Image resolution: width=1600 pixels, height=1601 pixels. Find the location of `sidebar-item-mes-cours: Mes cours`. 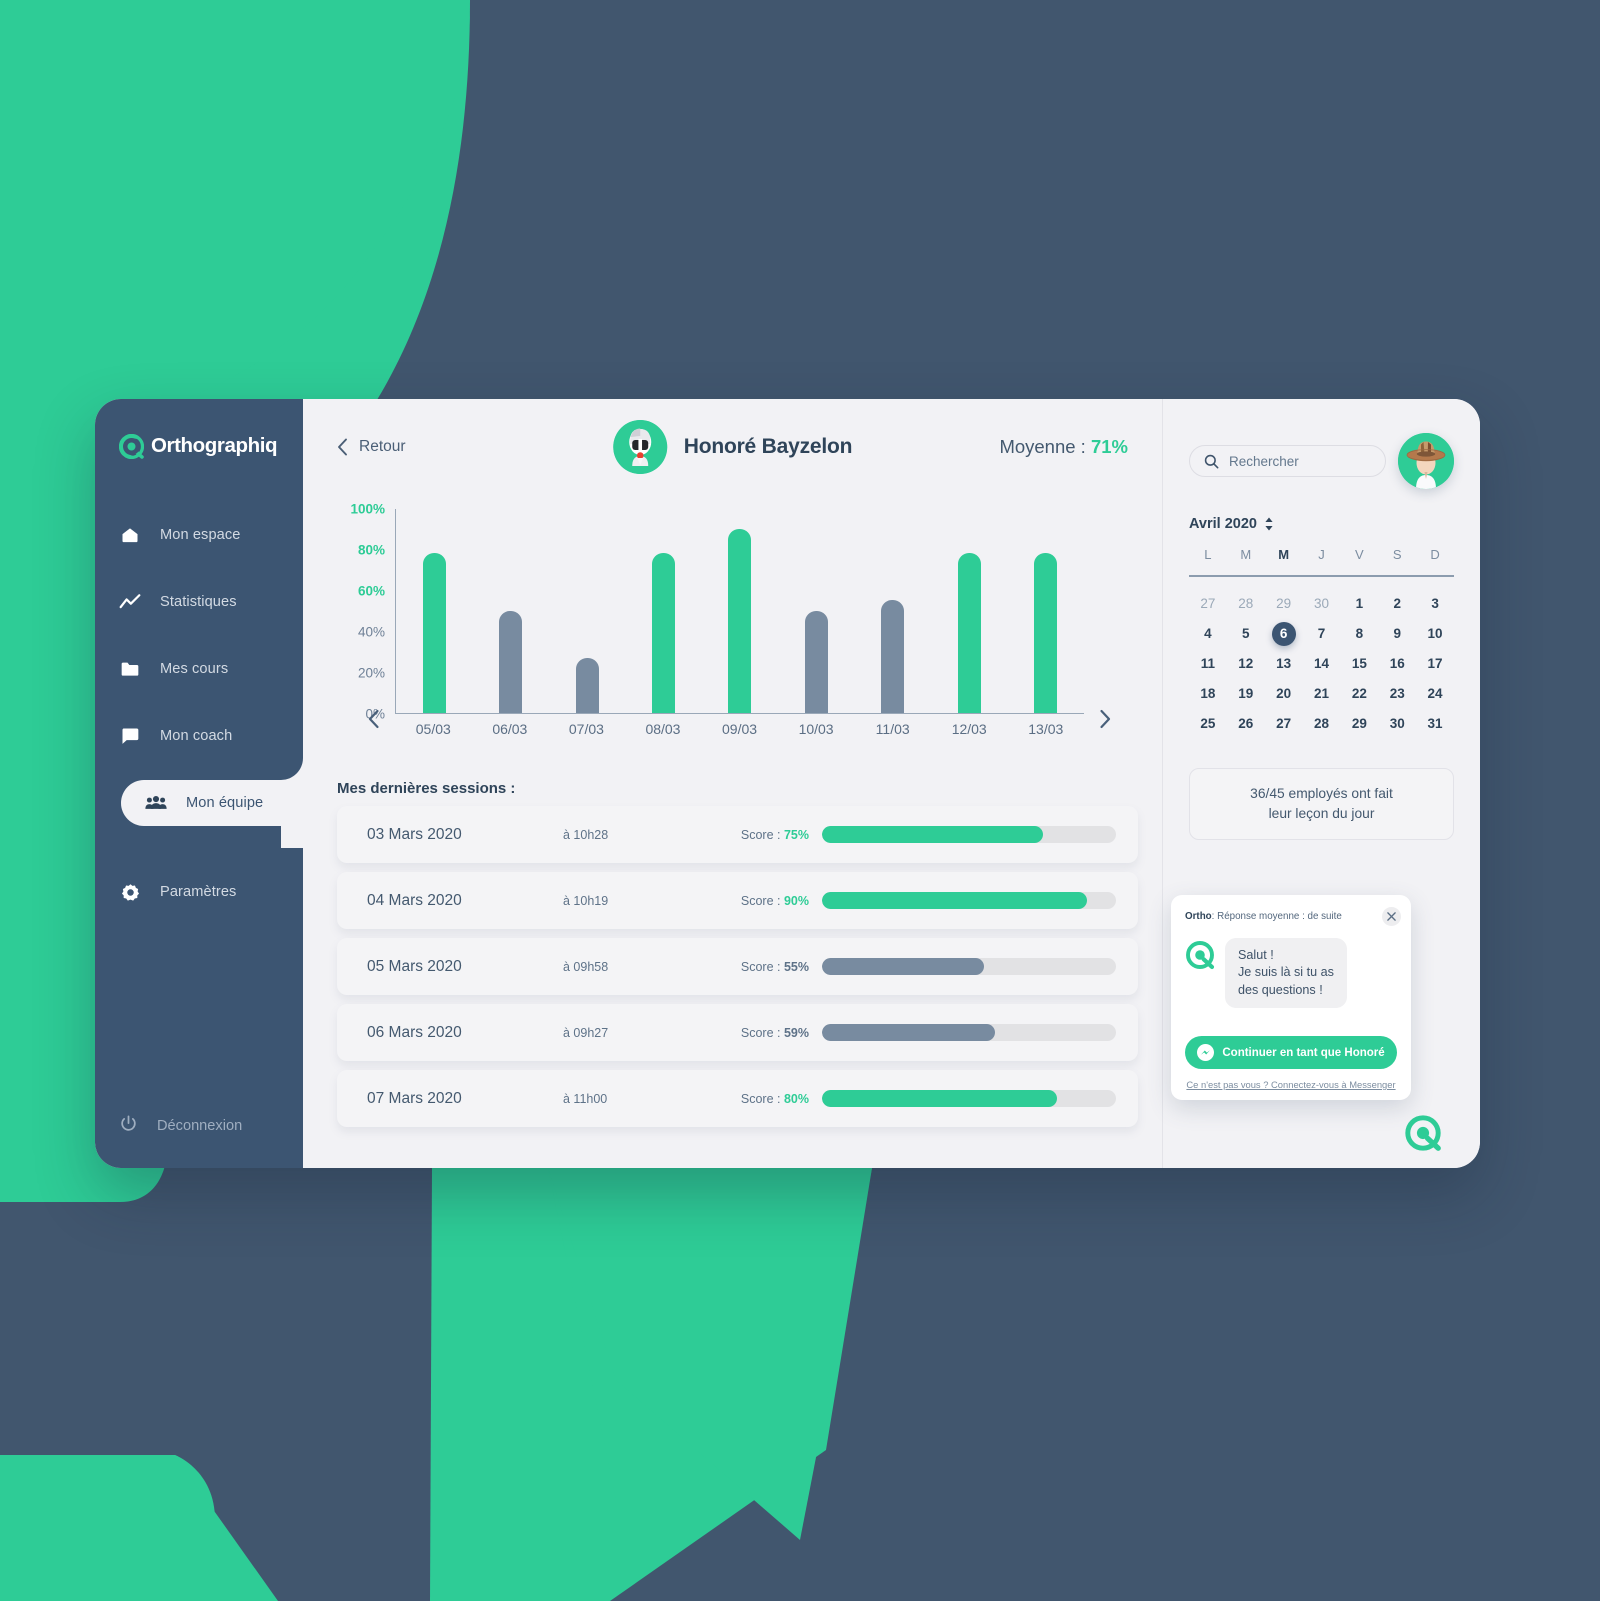

sidebar-item-mes-cours: Mes cours is located at coordinates (199, 669).